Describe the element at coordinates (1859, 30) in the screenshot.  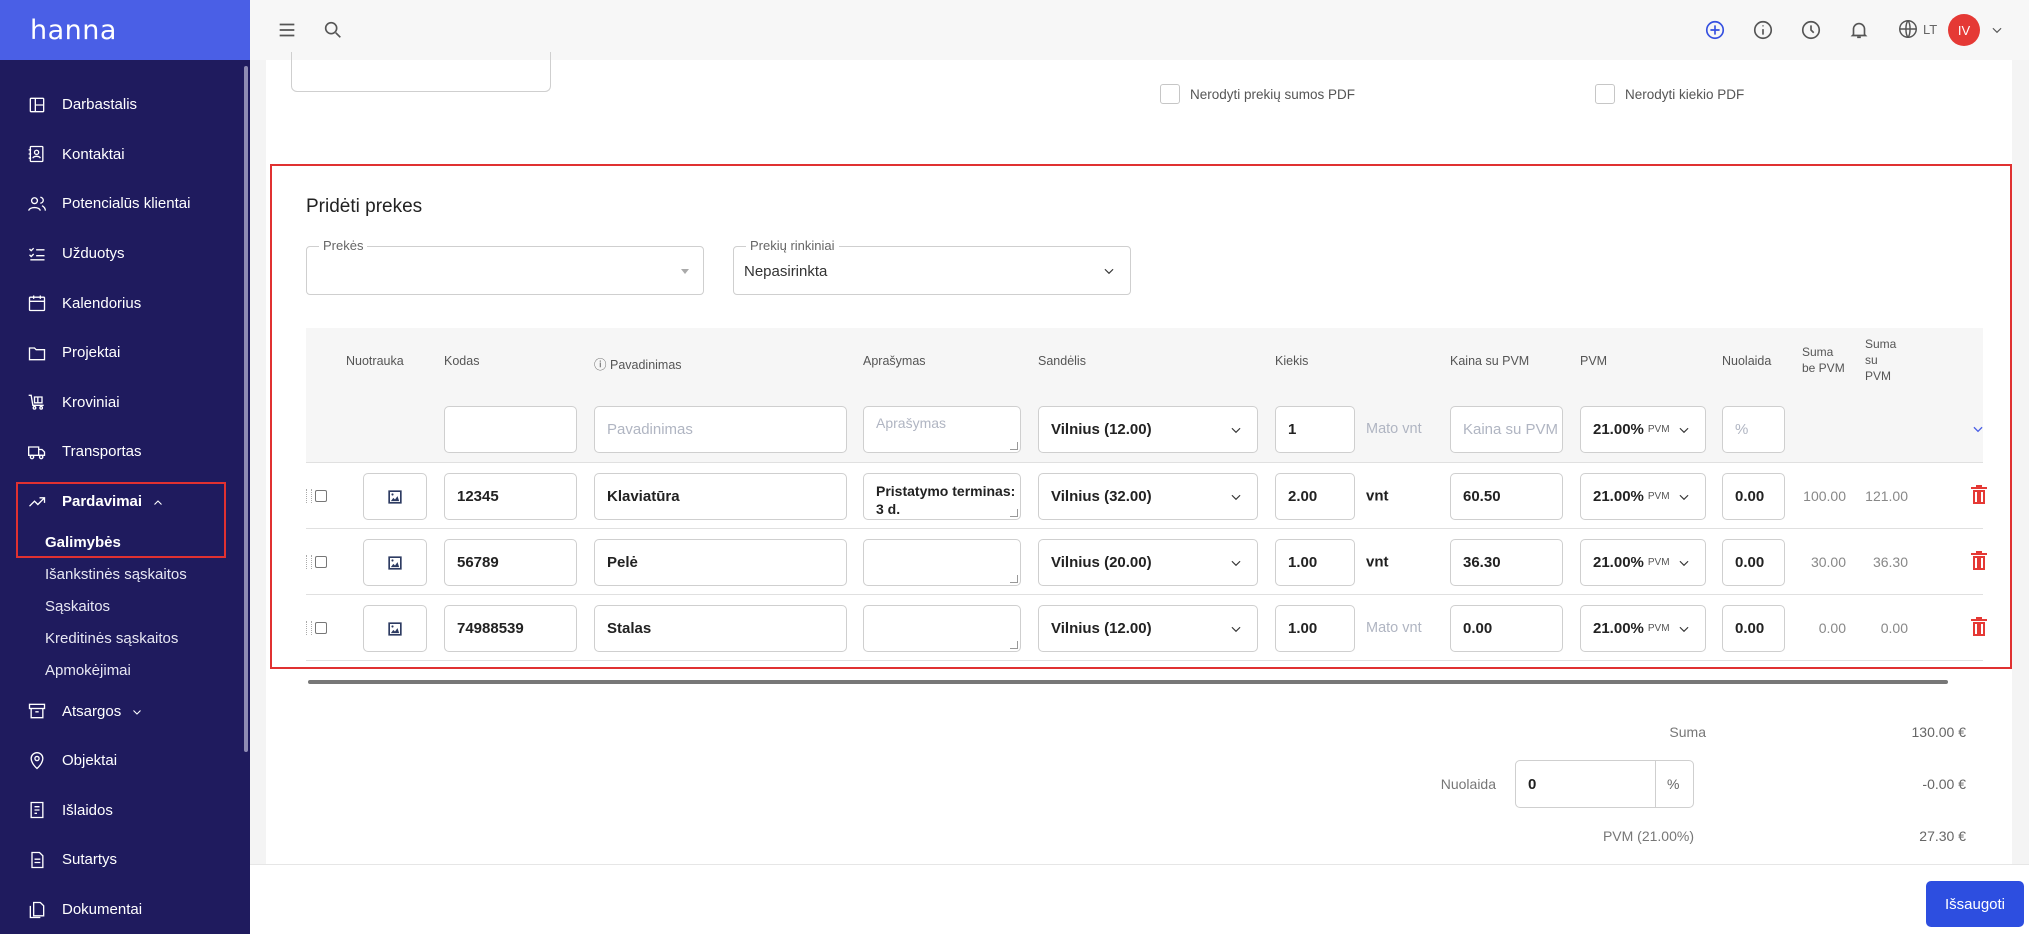
I see `bell-icon` at that location.